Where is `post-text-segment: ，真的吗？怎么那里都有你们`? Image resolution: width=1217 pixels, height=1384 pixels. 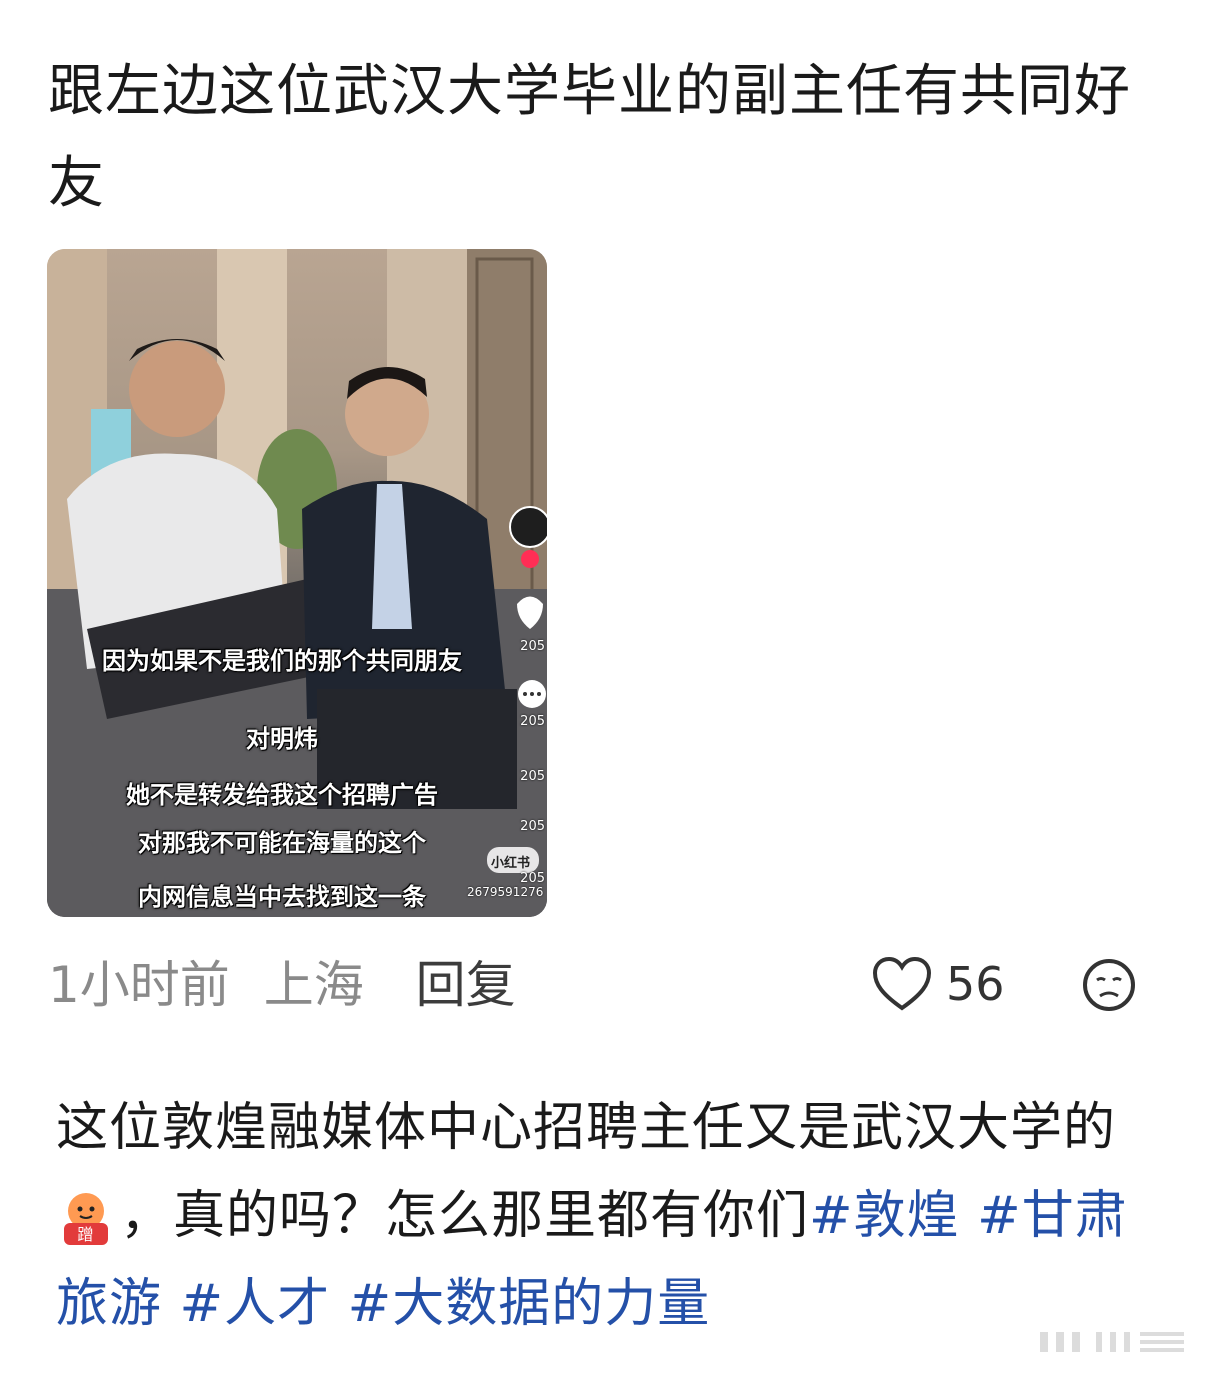
post-text-segment: ，真的吗？怎么那里都有你们 is located at coordinates (465, 1216).